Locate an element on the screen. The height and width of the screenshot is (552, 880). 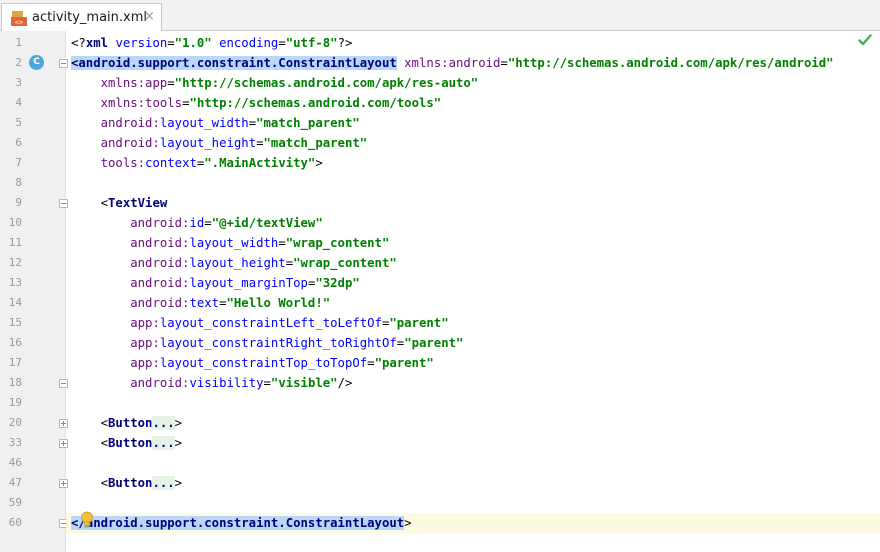
code-line-content: android:layout_width="match_parent" is located at coordinates (215, 123).